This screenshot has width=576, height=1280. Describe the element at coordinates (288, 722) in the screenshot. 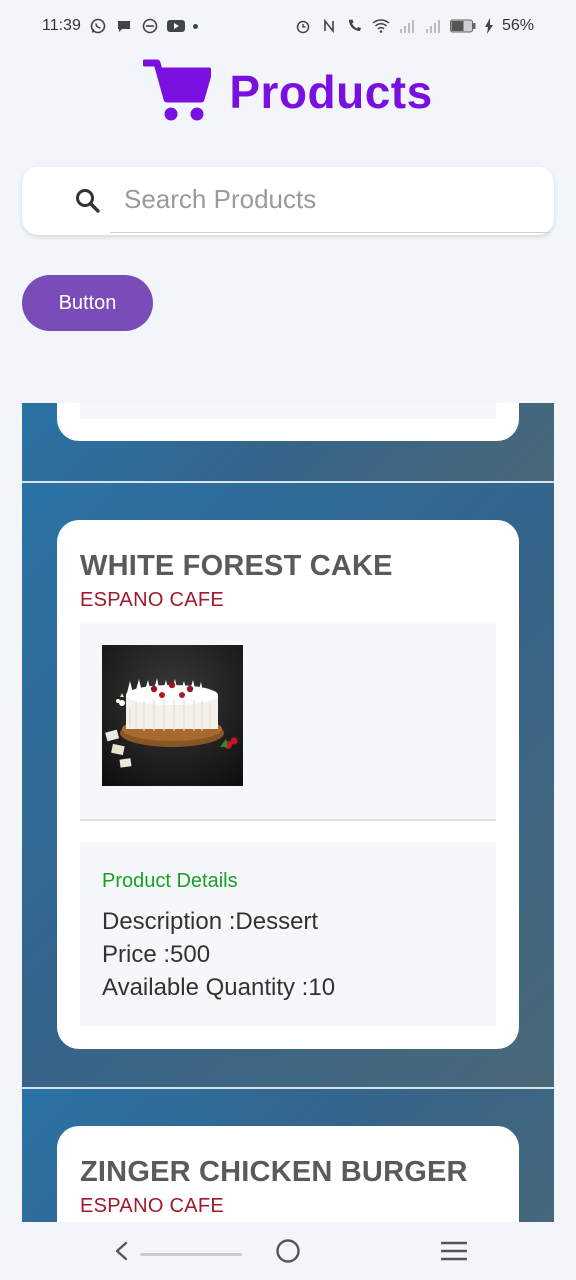

I see `image-panel` at that location.